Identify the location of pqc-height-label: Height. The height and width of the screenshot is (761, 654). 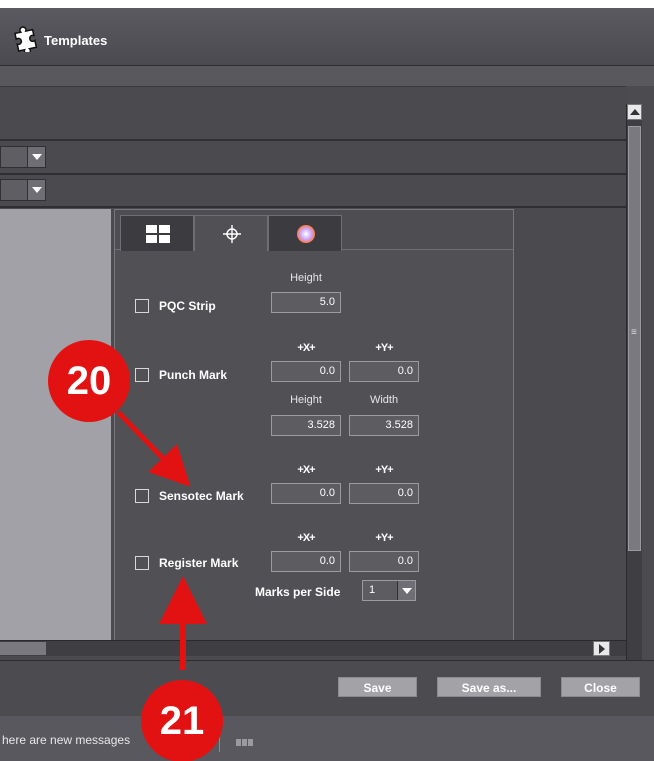
(306, 278).